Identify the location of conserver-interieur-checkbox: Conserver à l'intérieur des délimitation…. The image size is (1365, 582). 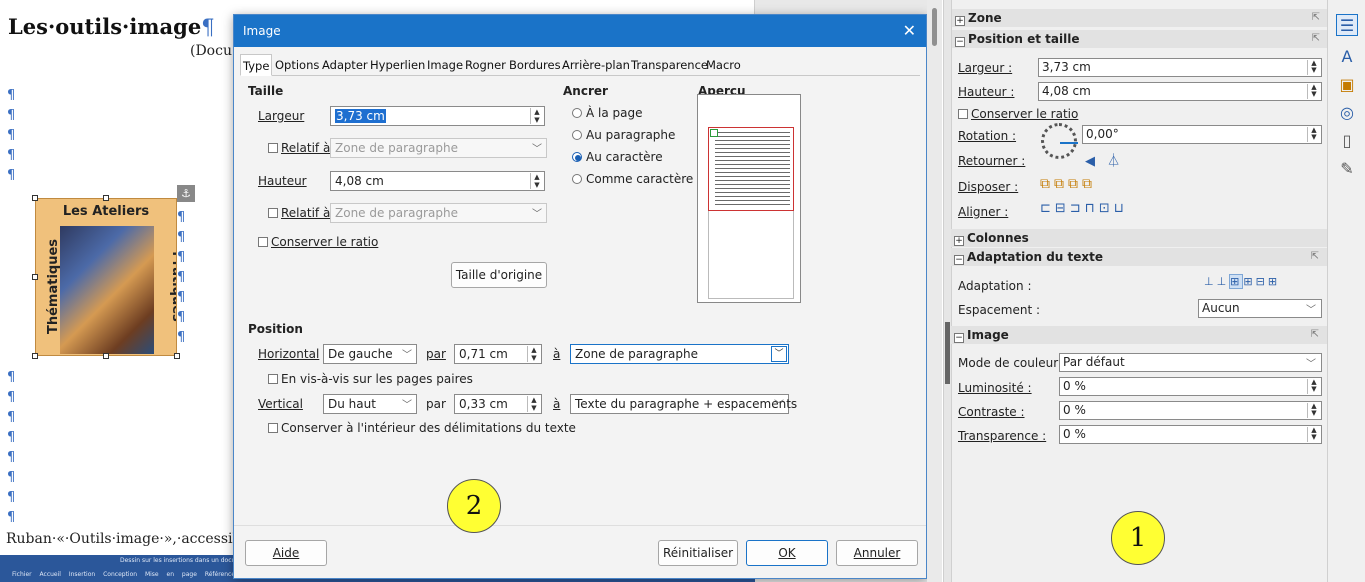
(422, 428).